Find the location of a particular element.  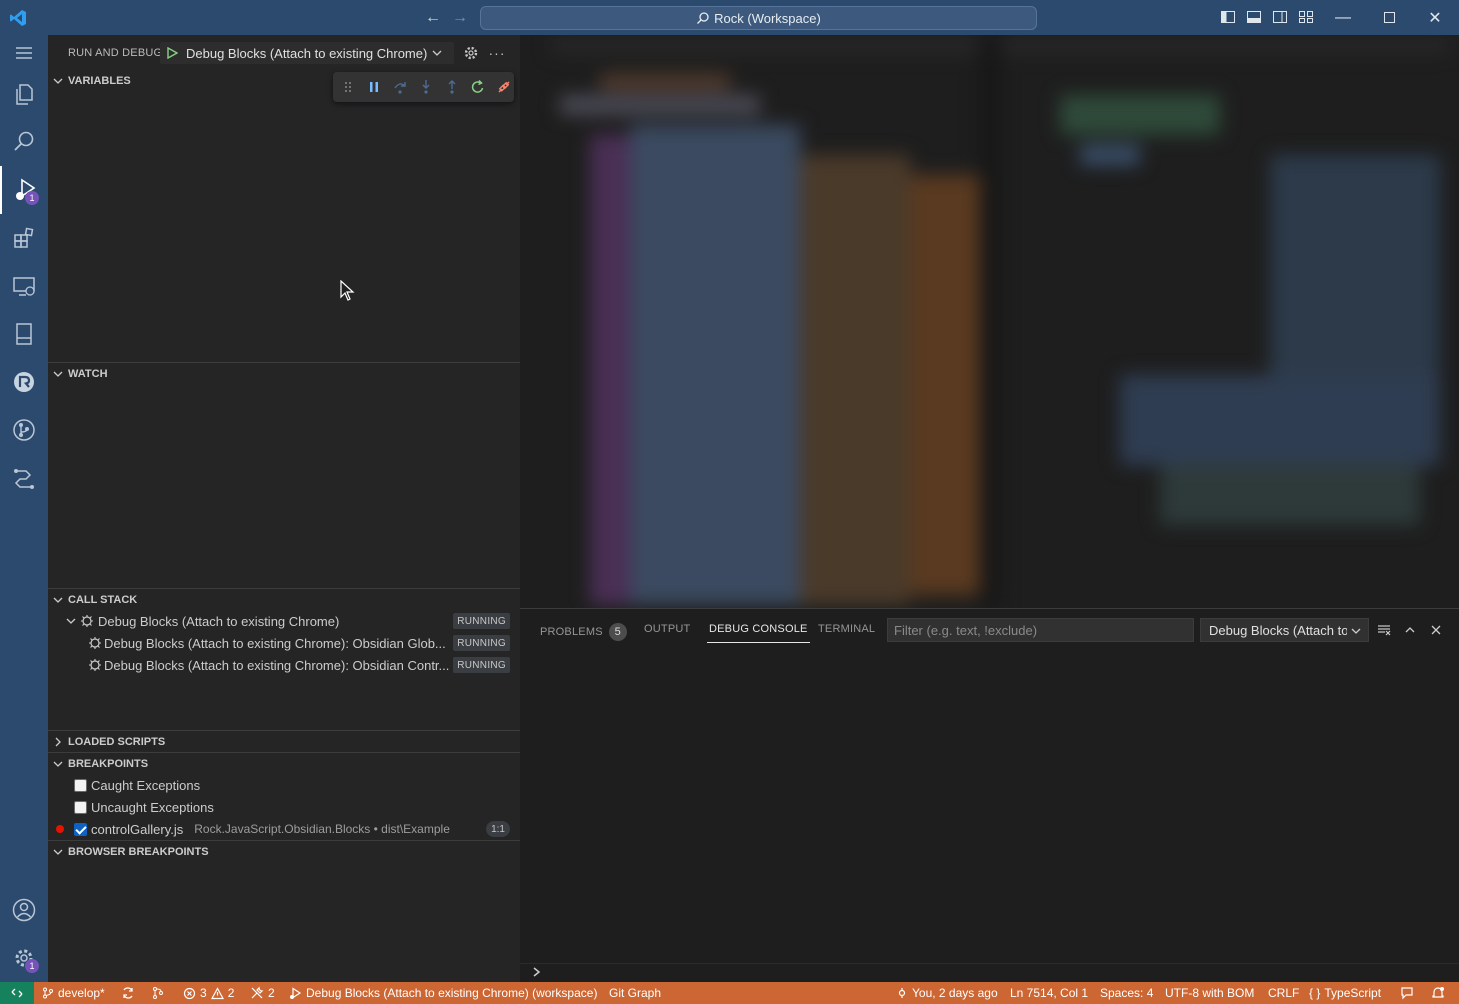

git-graph-status-button is located at coordinates (158, 993).